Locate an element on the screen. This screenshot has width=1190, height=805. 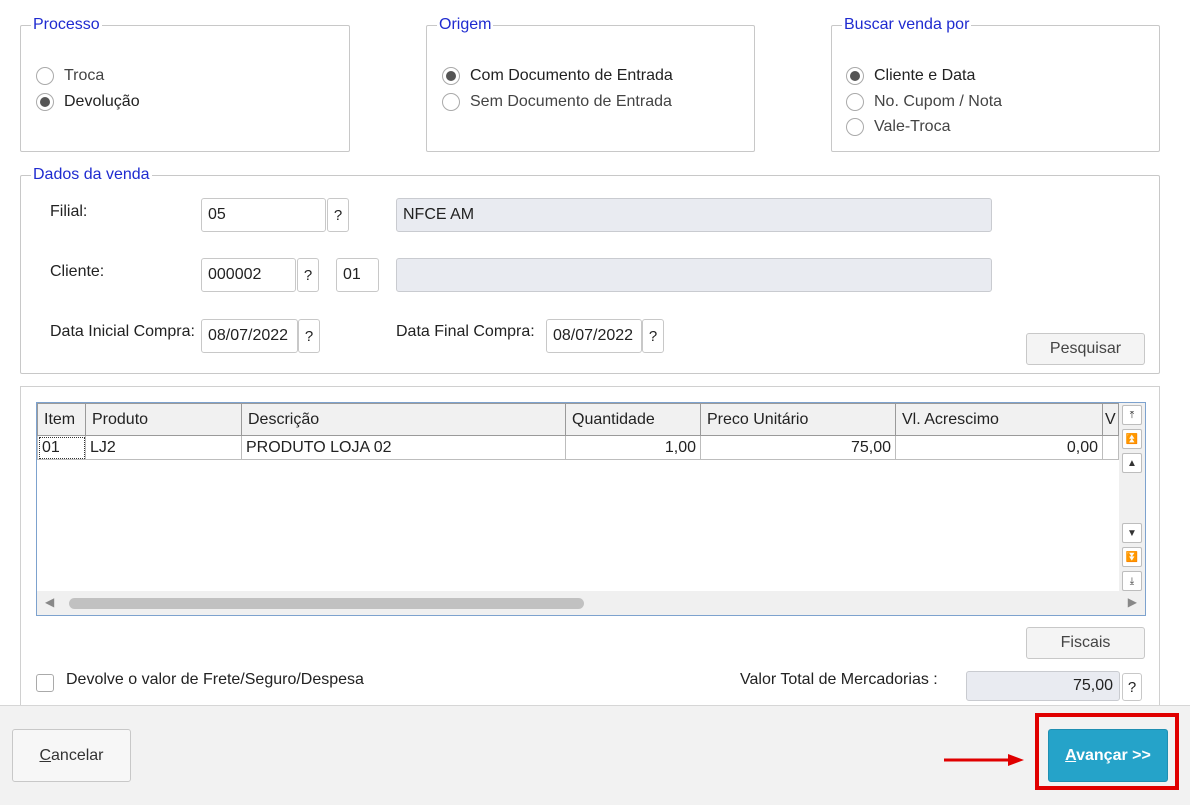
radio-devolucao: Devolução is located at coordinates (88, 102).